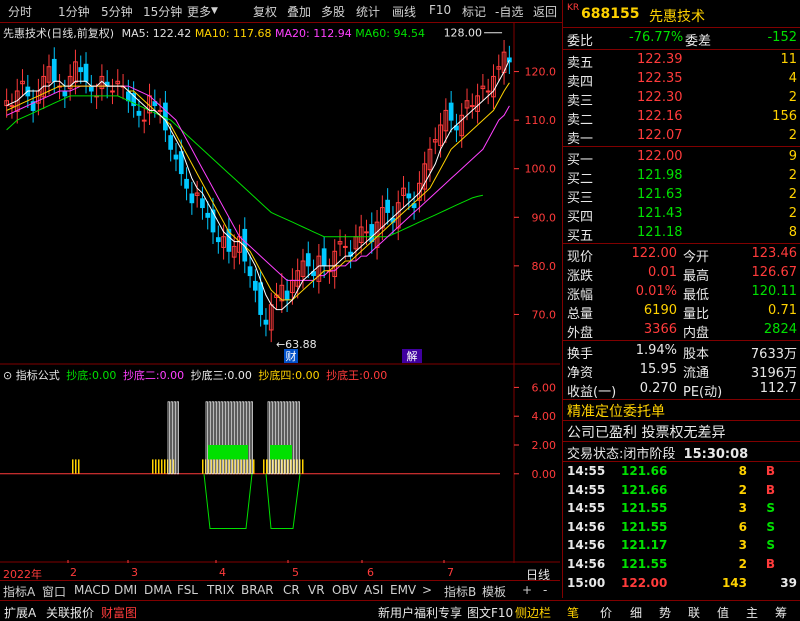  What do you see at coordinates (460, 591) in the screenshot?
I see `tab-indicator-b: 指标B` at bounding box center [460, 591].